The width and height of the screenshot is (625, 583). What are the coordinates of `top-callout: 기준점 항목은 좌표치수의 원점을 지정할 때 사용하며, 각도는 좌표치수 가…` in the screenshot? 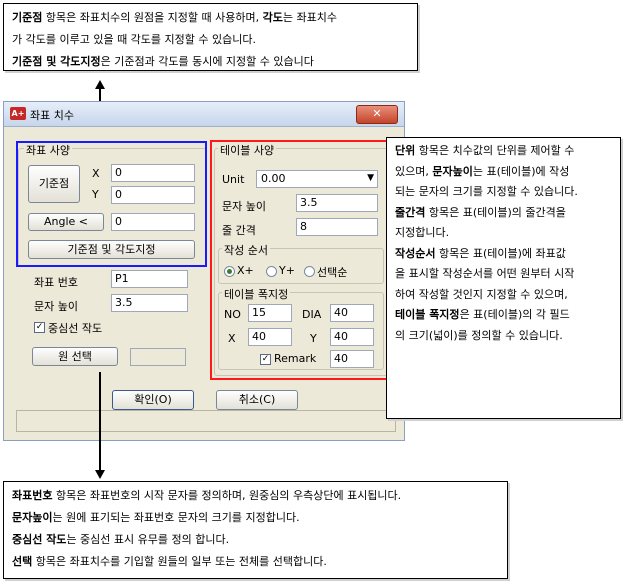 It's located at (210, 37).